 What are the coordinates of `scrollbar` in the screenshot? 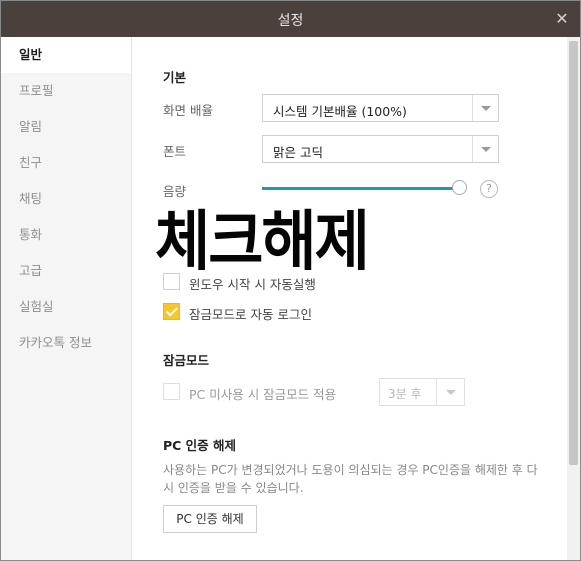 It's located at (573, 298).